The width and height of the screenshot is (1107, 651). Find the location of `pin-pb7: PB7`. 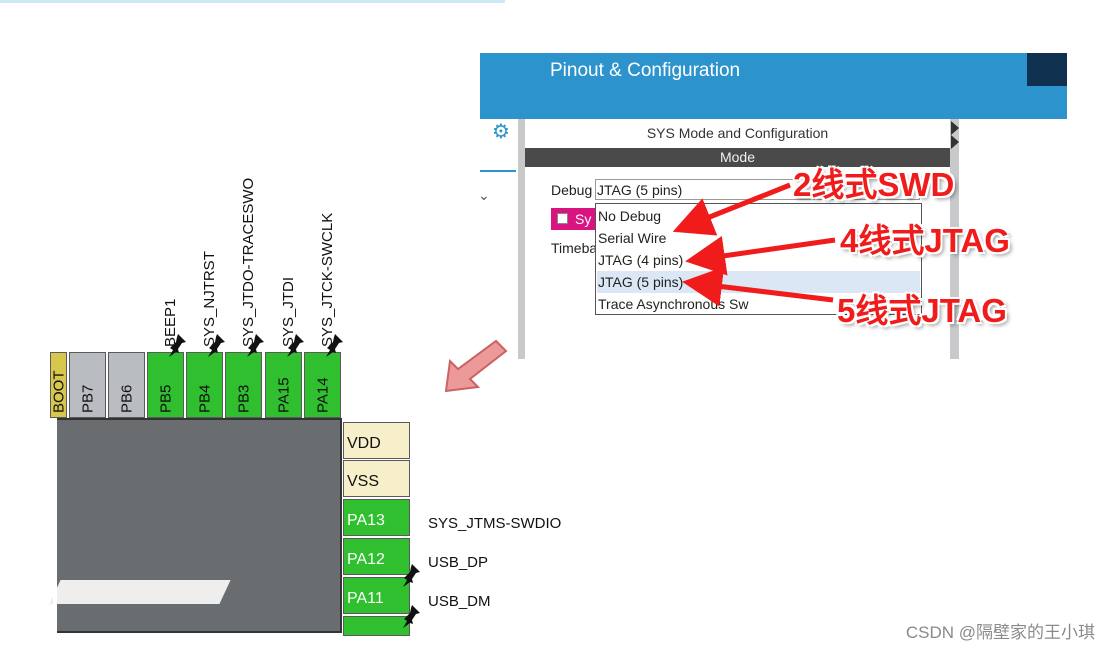

pin-pb7: PB7 is located at coordinates (87, 385).